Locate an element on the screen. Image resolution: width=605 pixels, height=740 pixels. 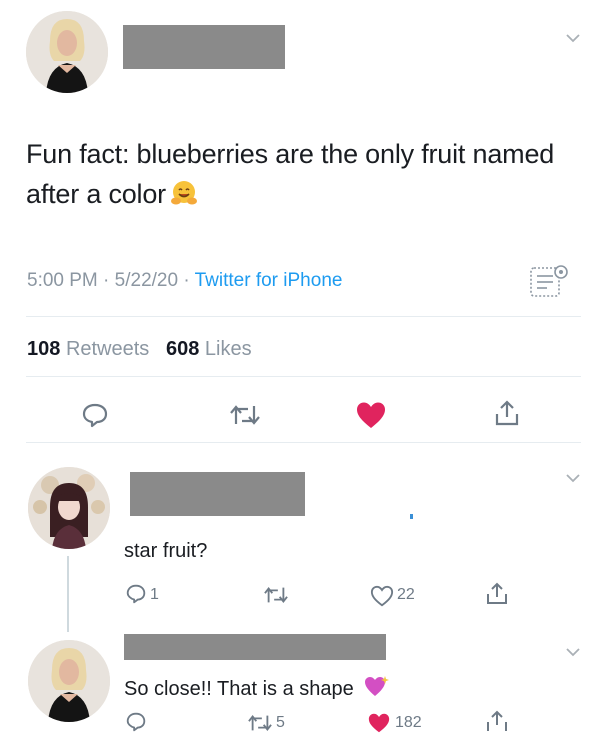
reply-text: So close!! That is a shape is located at coordinates (257, 687).